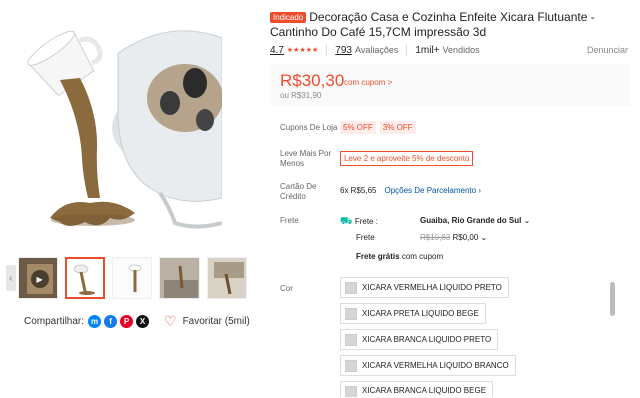 The height and width of the screenshot is (398, 640). I want to click on recommended-badge: Indicado, so click(288, 17).